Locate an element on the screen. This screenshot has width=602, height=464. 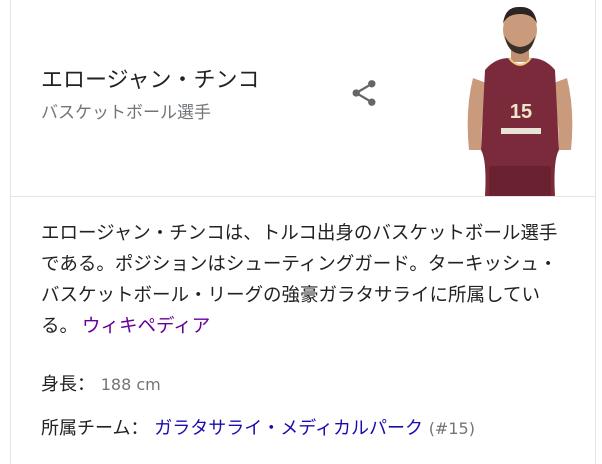
wikipedia-link: ウィキペディア is located at coordinates (146, 326).